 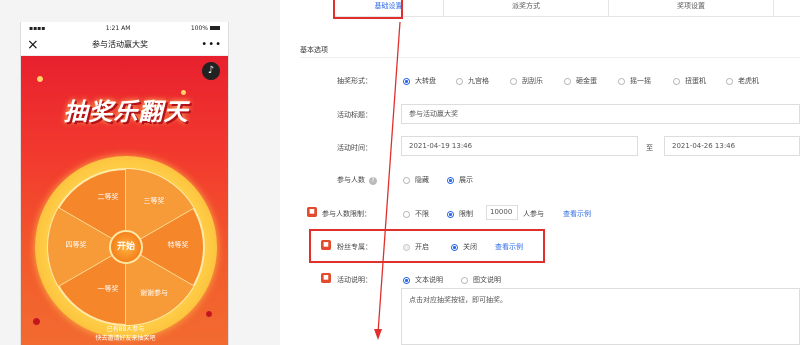 I want to click on radio-fans-off: 关闭, so click(x=464, y=247).